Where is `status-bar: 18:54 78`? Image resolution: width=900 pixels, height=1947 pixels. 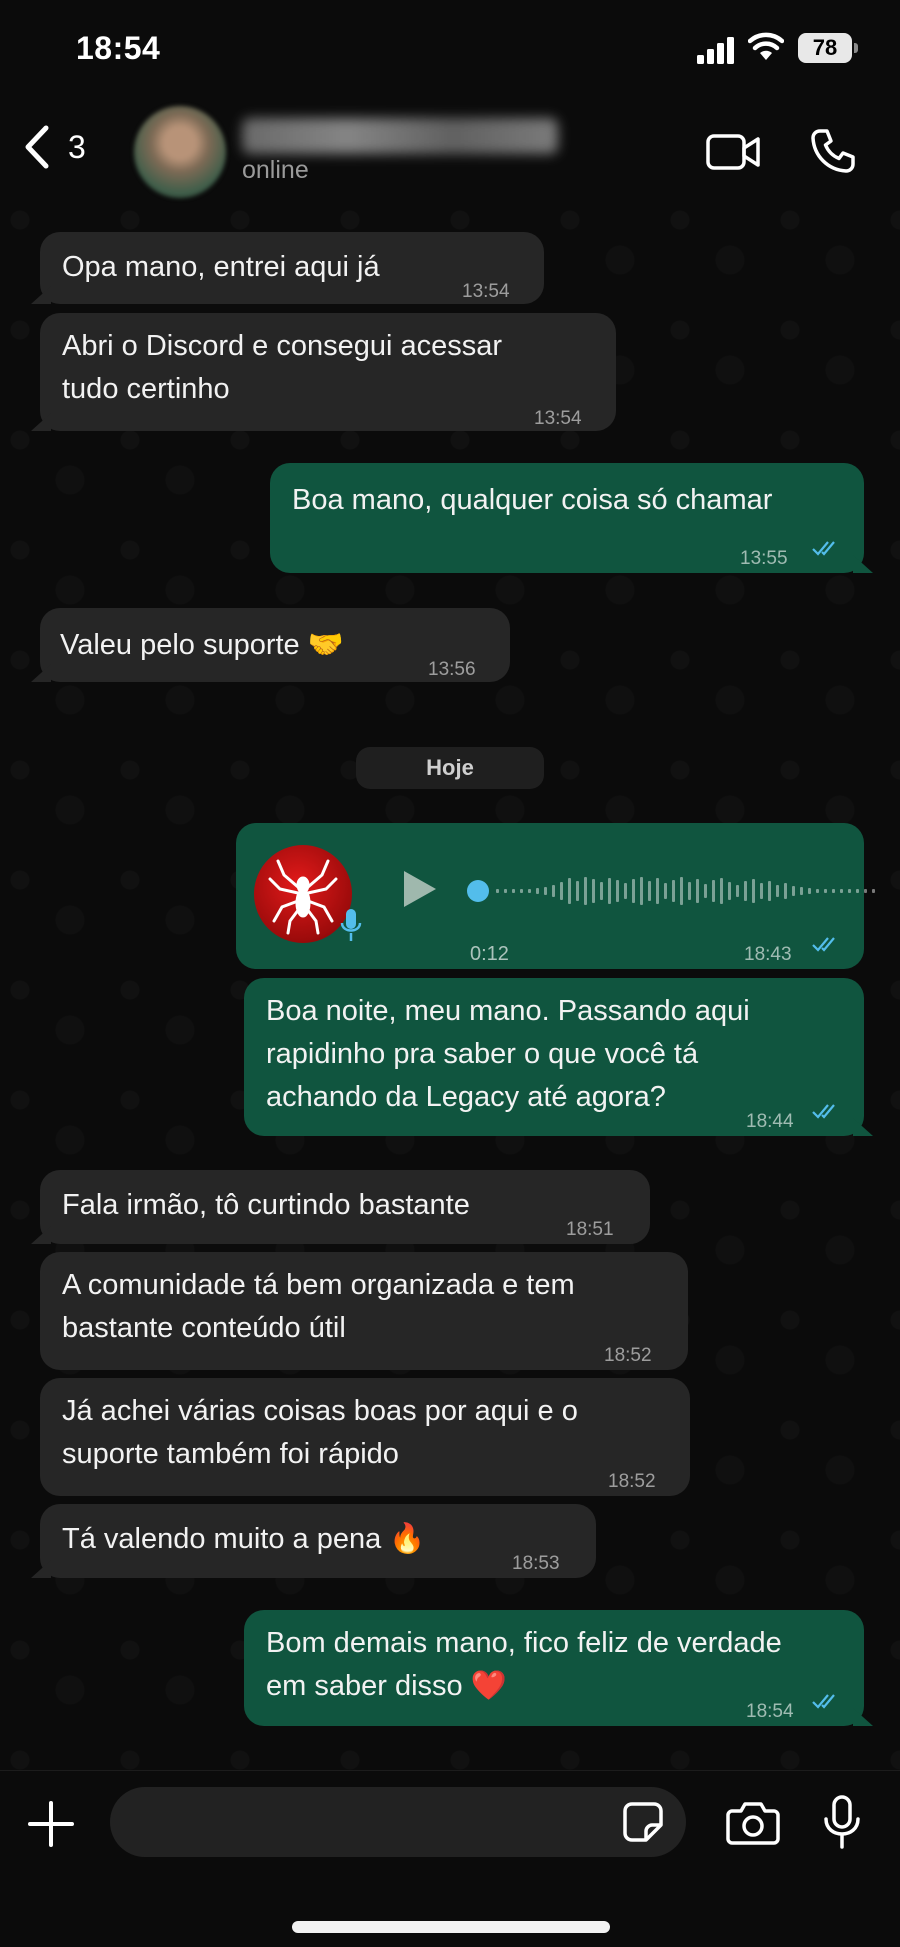
status-bar: 18:54 78 is located at coordinates (450, 50).